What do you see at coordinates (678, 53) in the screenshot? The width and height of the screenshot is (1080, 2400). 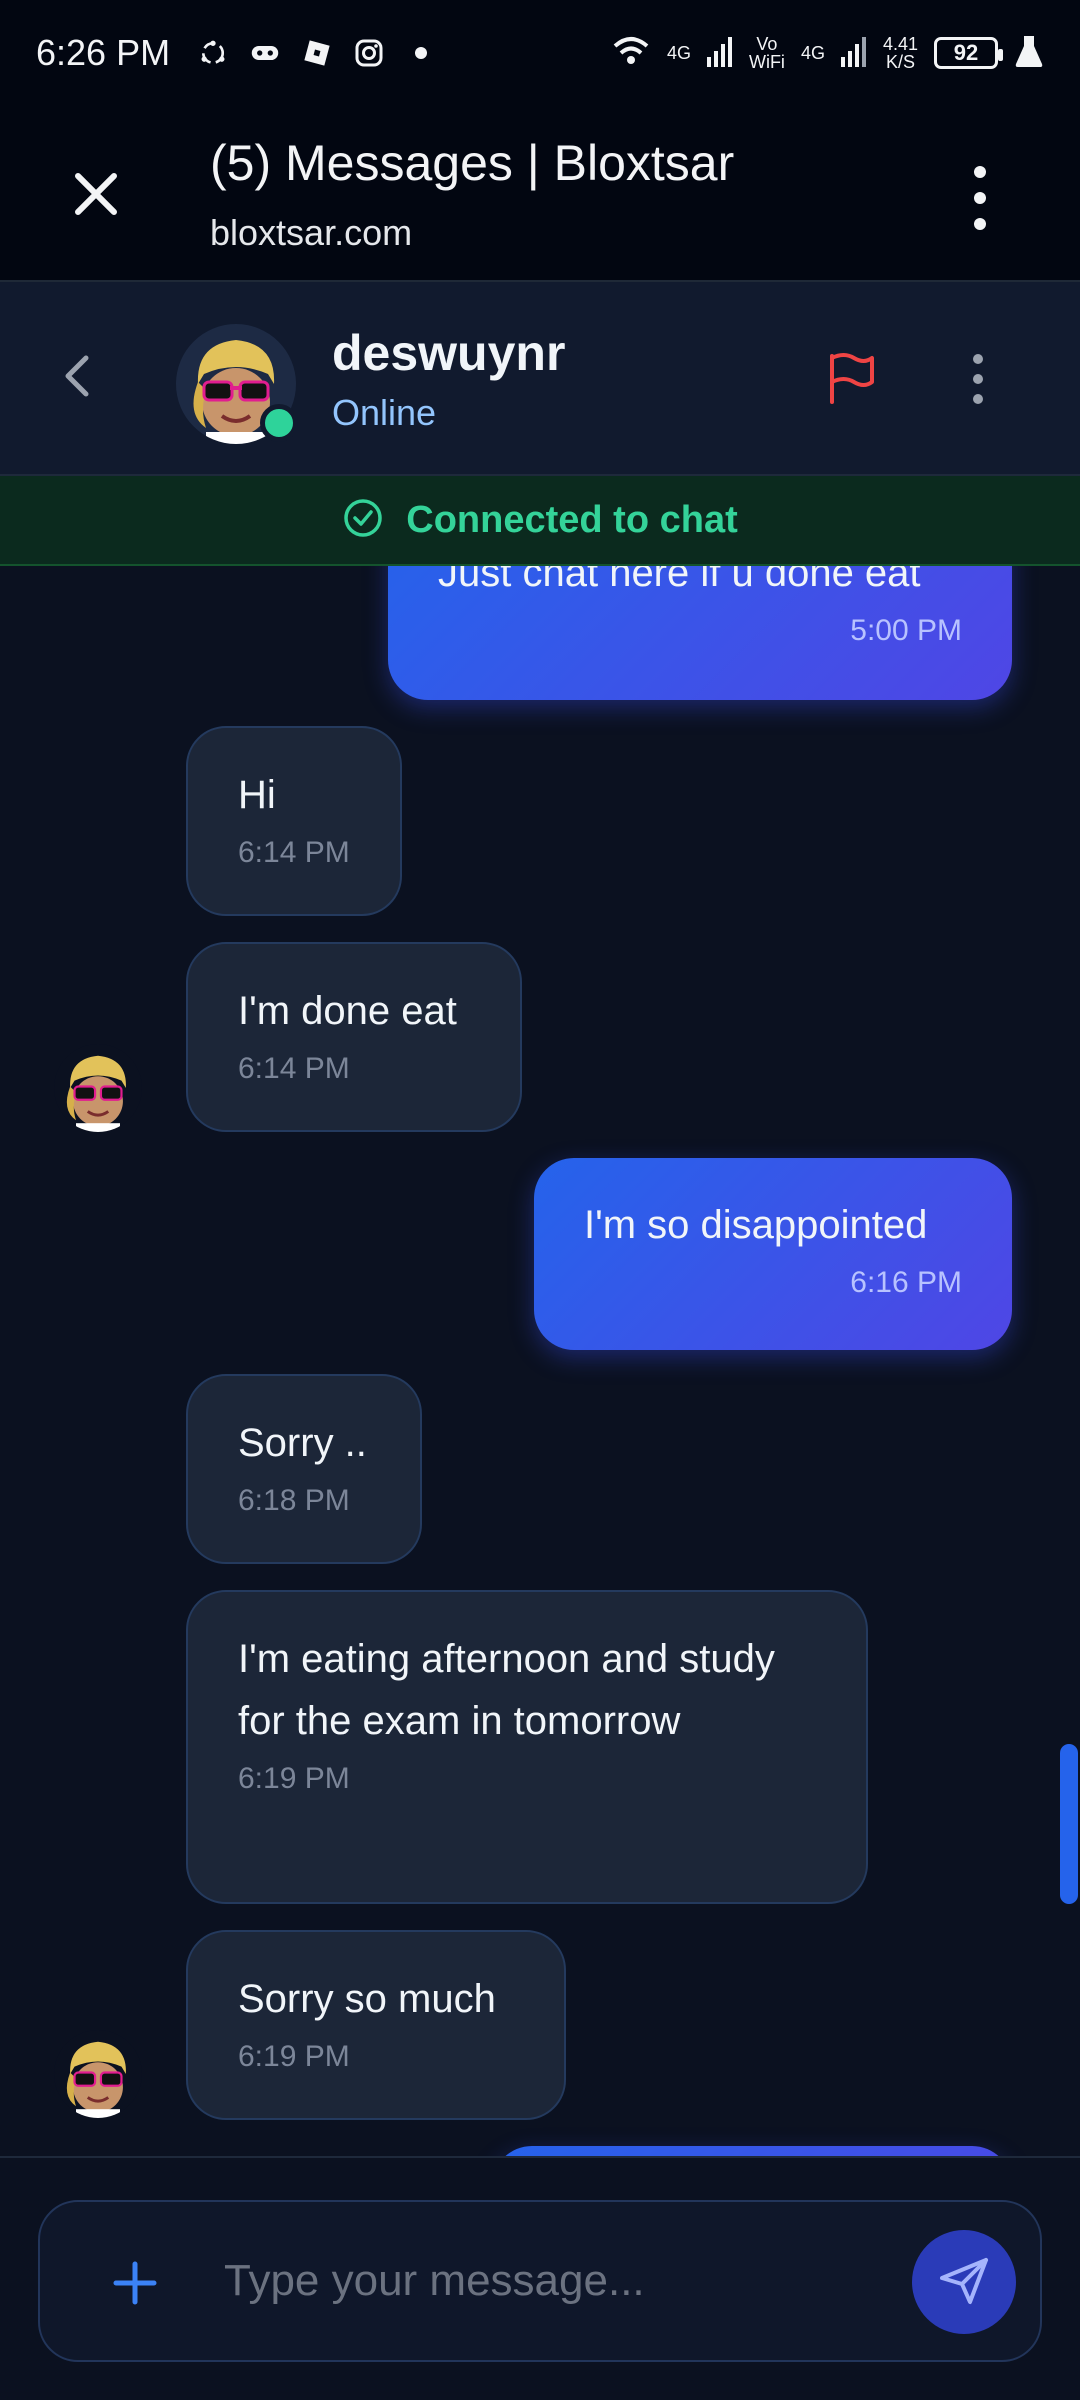 I see `network-4g-label: 4G` at bounding box center [678, 53].